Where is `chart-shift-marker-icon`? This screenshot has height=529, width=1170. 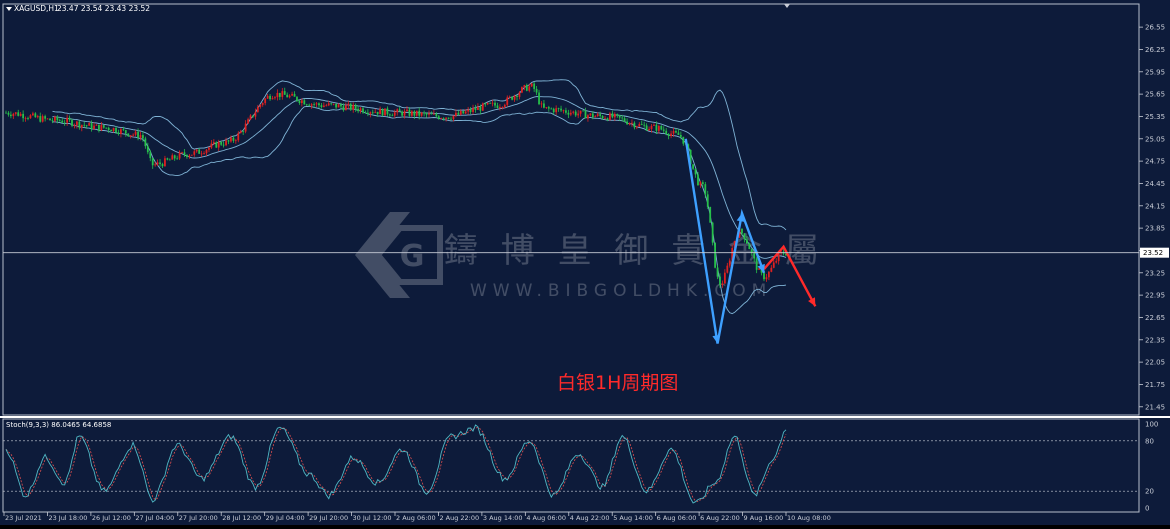
chart-shift-marker-icon is located at coordinates (787, 6).